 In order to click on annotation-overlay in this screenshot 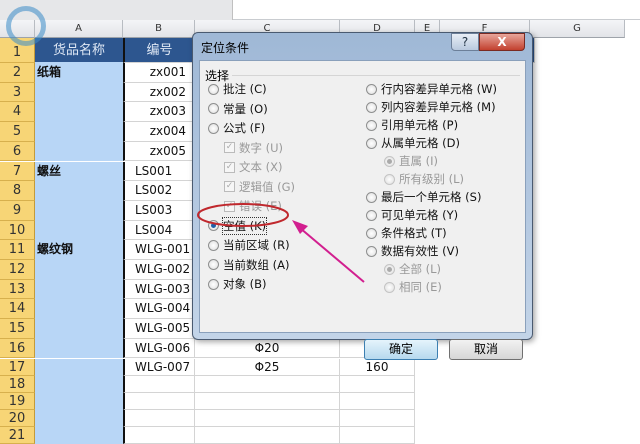, I will do `click(281, 243)`.